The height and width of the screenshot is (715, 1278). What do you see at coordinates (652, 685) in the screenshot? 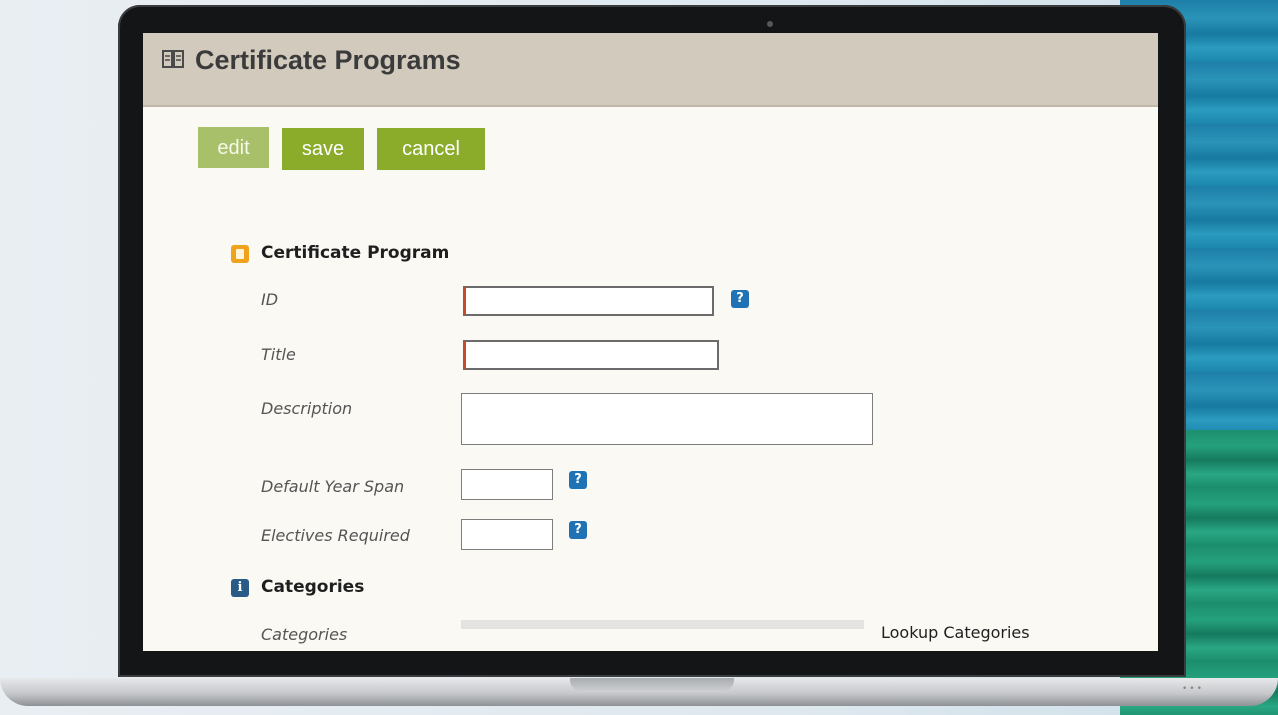
I see `laptop-notch` at bounding box center [652, 685].